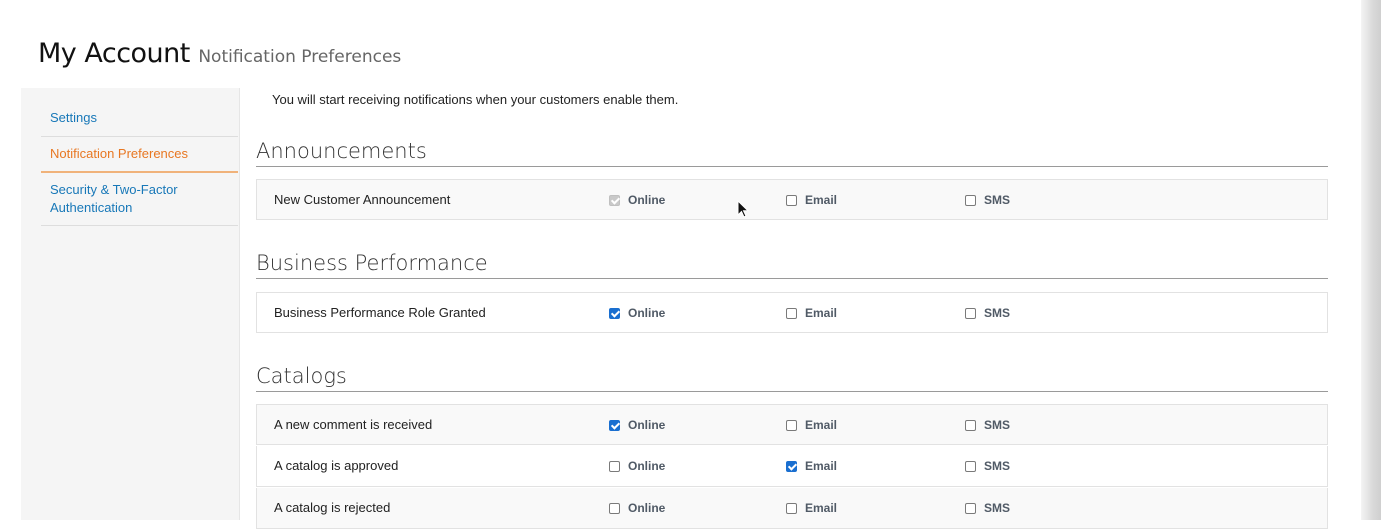 The image size is (1381, 529). What do you see at coordinates (380, 312) in the screenshot?
I see `row-label: Business Performance Role Granted` at bounding box center [380, 312].